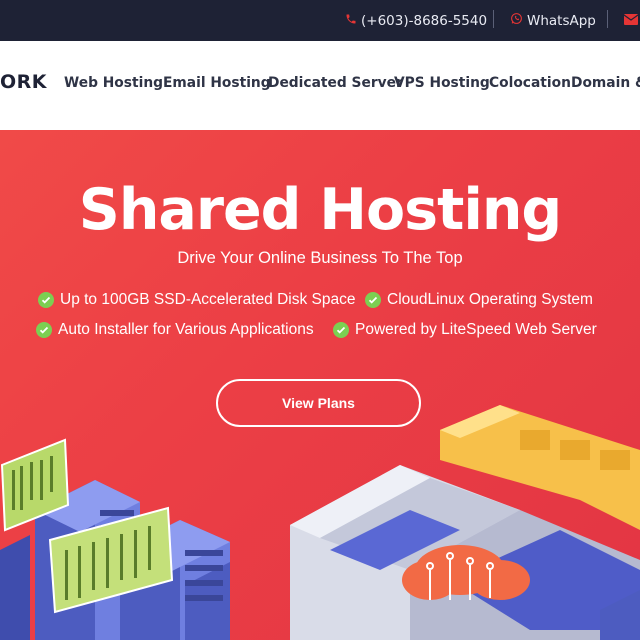 The image size is (640, 640). Describe the element at coordinates (113, 83) in the screenshot. I see `nav-web-hosting: Web Hosting` at that location.